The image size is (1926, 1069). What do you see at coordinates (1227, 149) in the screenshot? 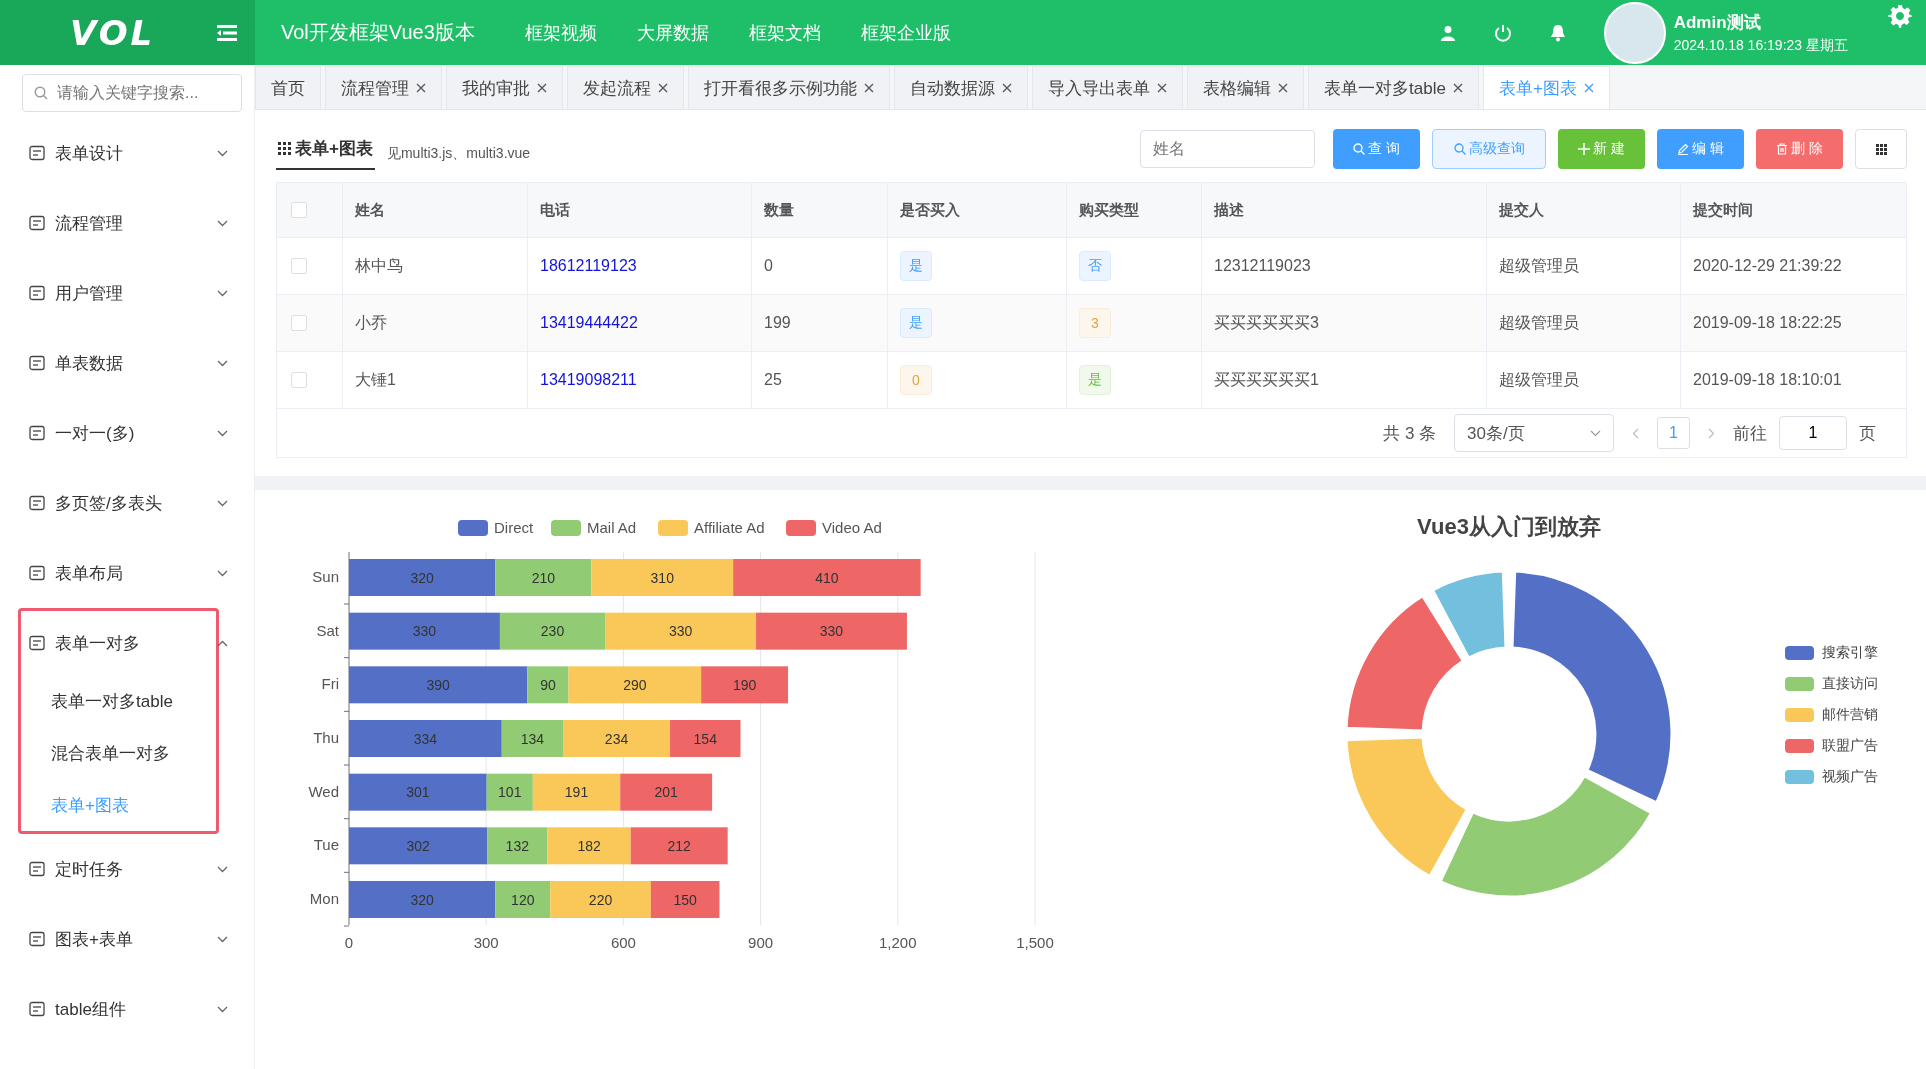
I see `name-field: 姓名` at bounding box center [1227, 149].